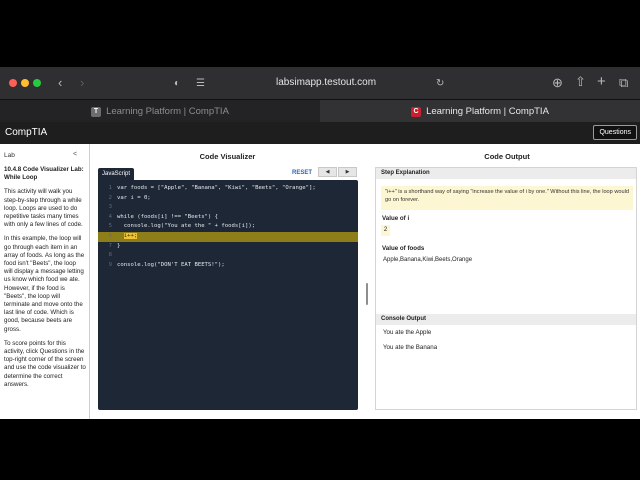  What do you see at coordinates (428, 260) in the screenshot?
I see `value-of-foods: Apple,Banana,Kiwi,Beets,Orange` at bounding box center [428, 260].